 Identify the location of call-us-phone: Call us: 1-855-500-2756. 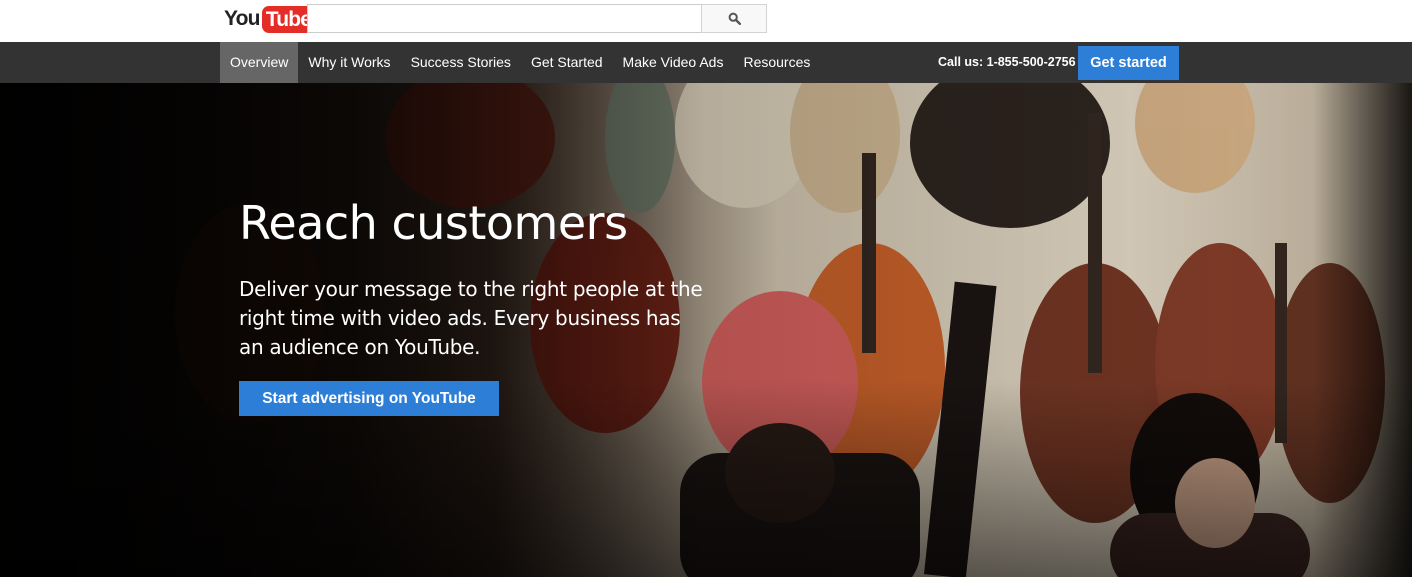
(1007, 62).